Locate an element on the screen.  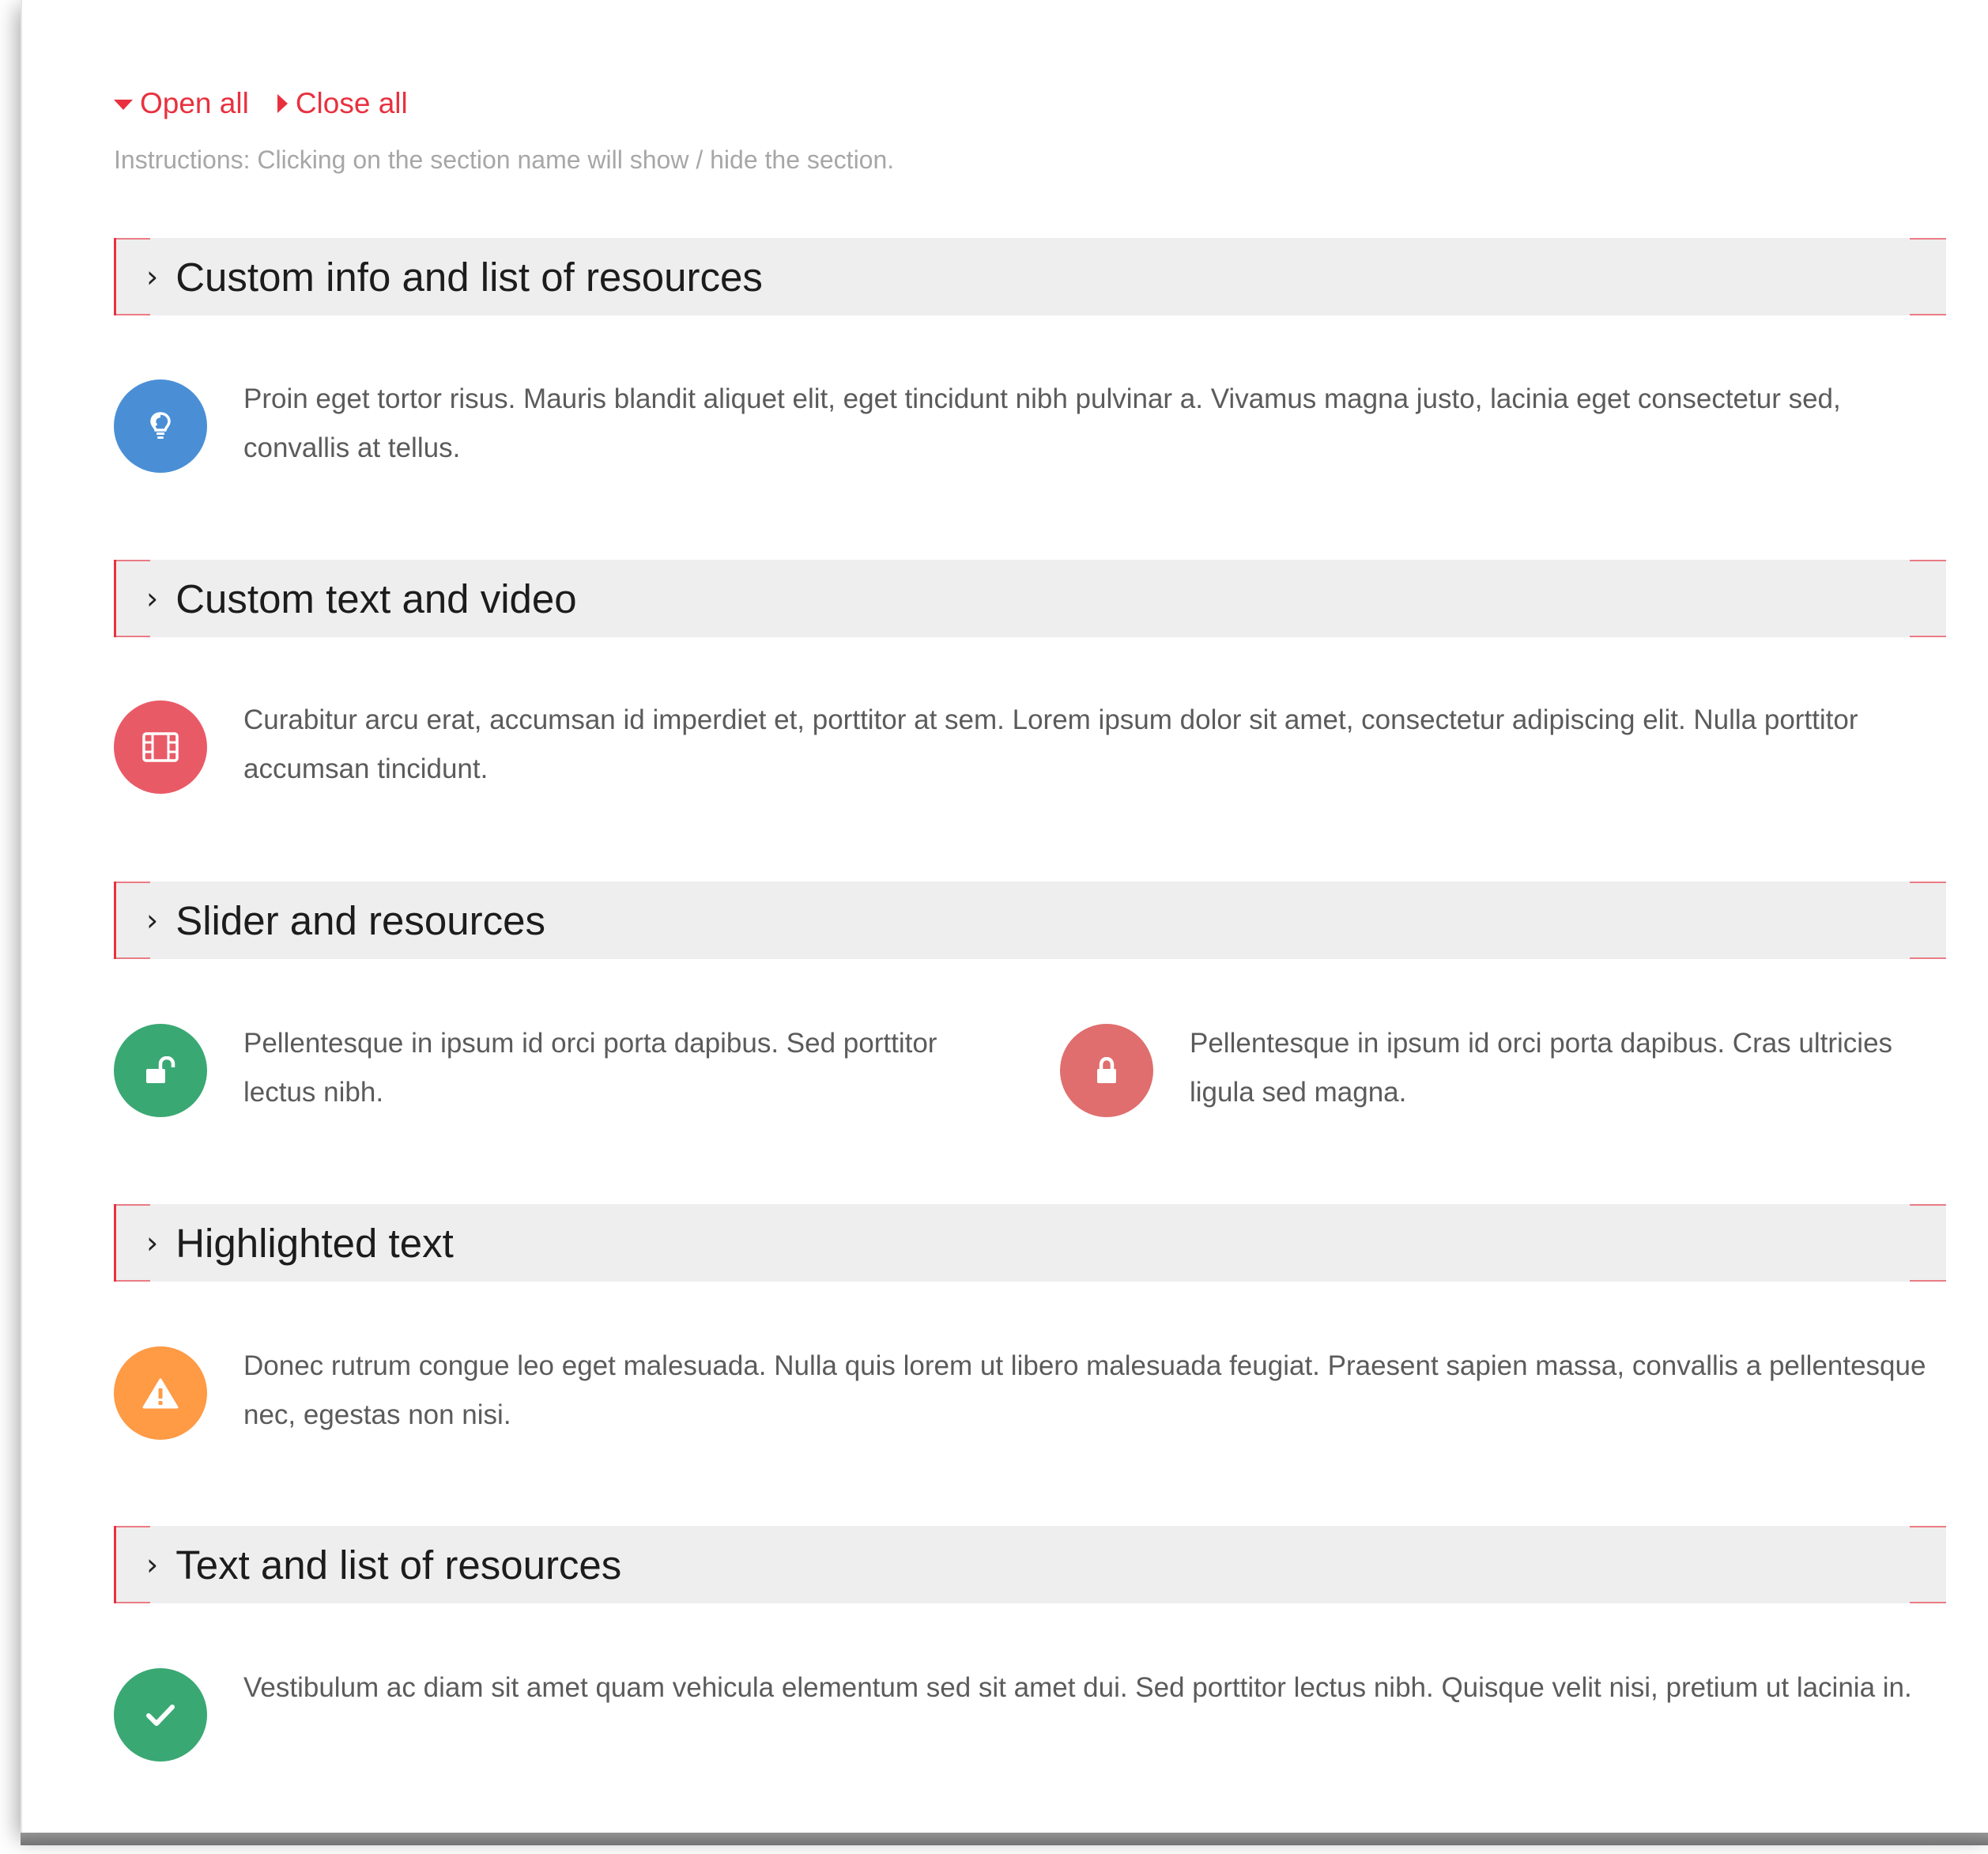
close-all-link: Close all is located at coordinates (342, 103).